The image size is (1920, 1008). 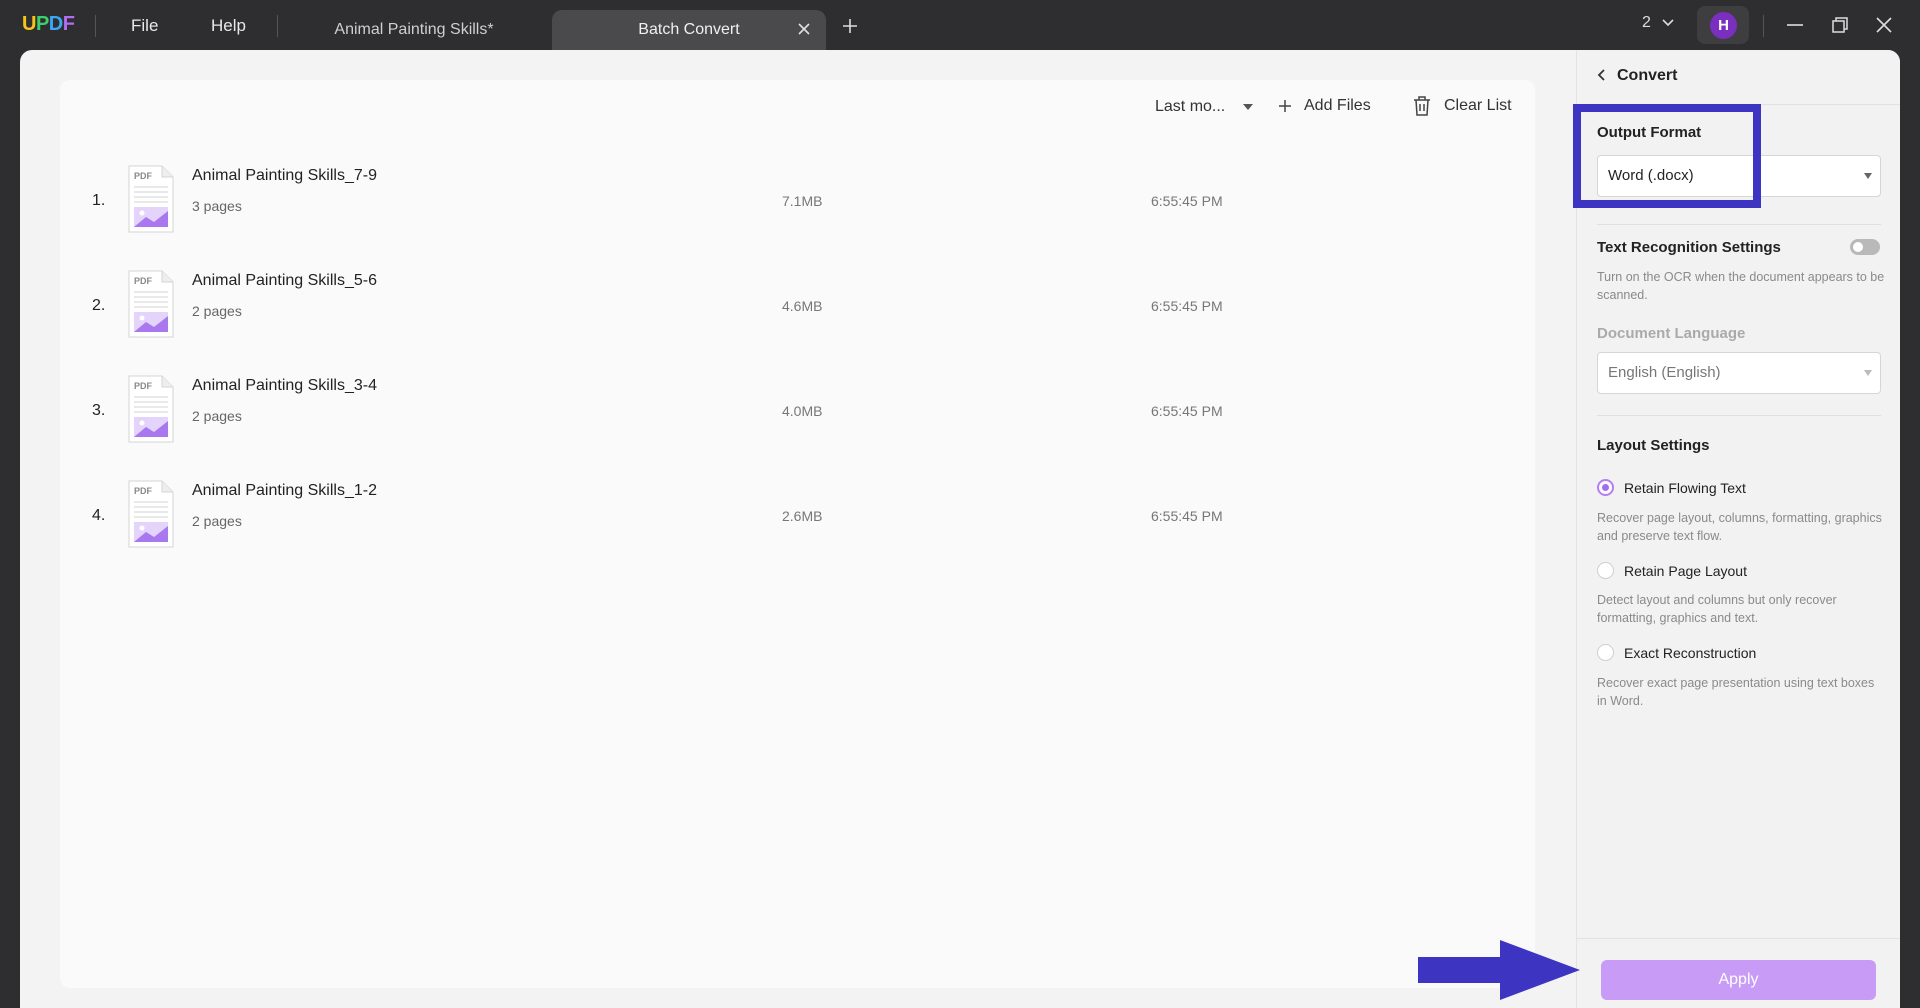 I want to click on file-size: 4.0MB, so click(x=802, y=411).